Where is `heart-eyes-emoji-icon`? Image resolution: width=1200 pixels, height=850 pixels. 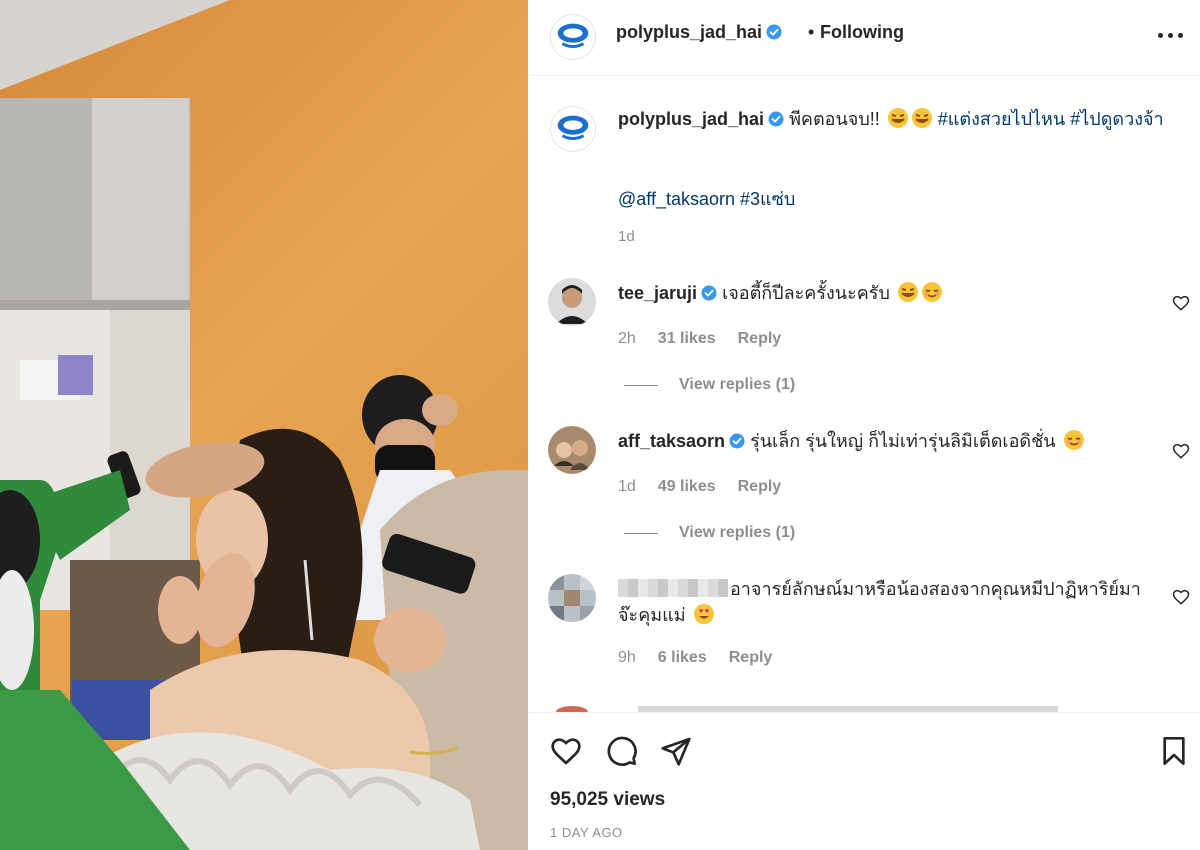 heart-eyes-emoji-icon is located at coordinates (704, 614).